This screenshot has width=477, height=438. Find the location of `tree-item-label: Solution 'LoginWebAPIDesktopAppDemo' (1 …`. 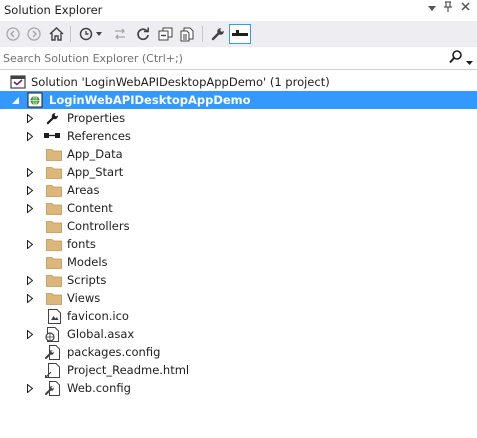

tree-item-label: Solution 'LoginWebAPIDesktopAppDemo' (1 … is located at coordinates (180, 82).